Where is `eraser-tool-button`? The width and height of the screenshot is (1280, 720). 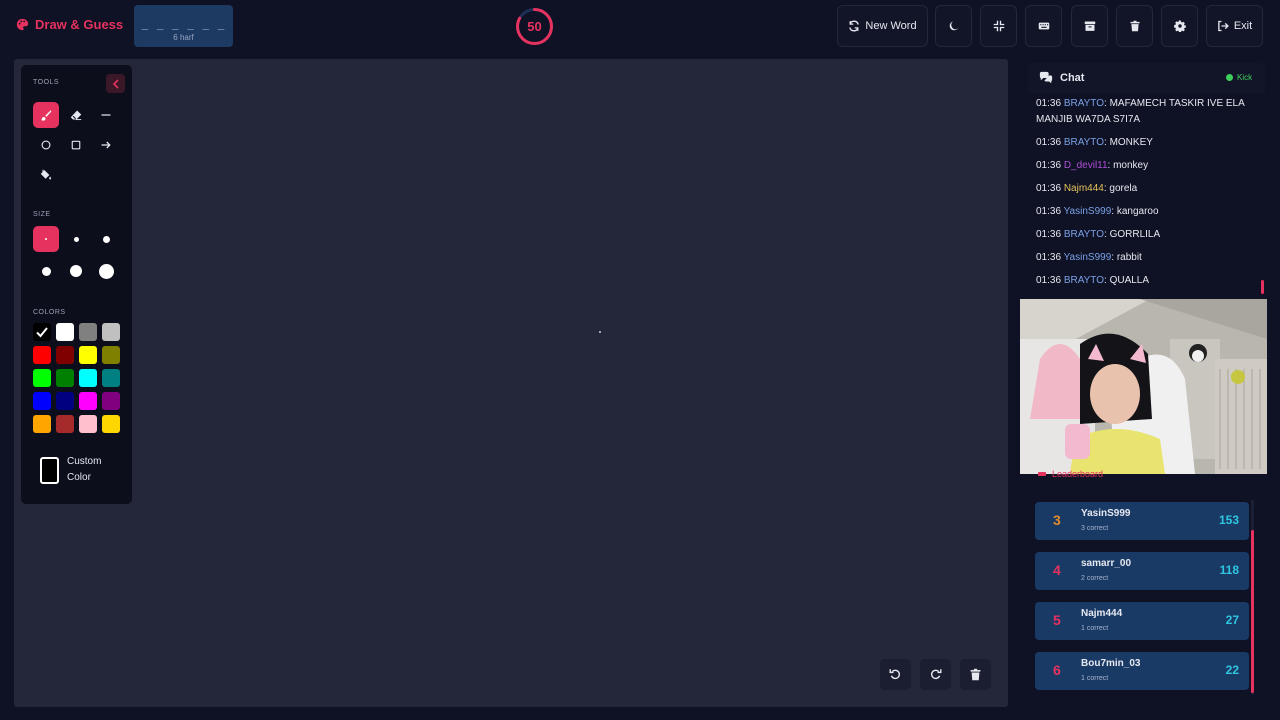
eraser-tool-button is located at coordinates (76, 115).